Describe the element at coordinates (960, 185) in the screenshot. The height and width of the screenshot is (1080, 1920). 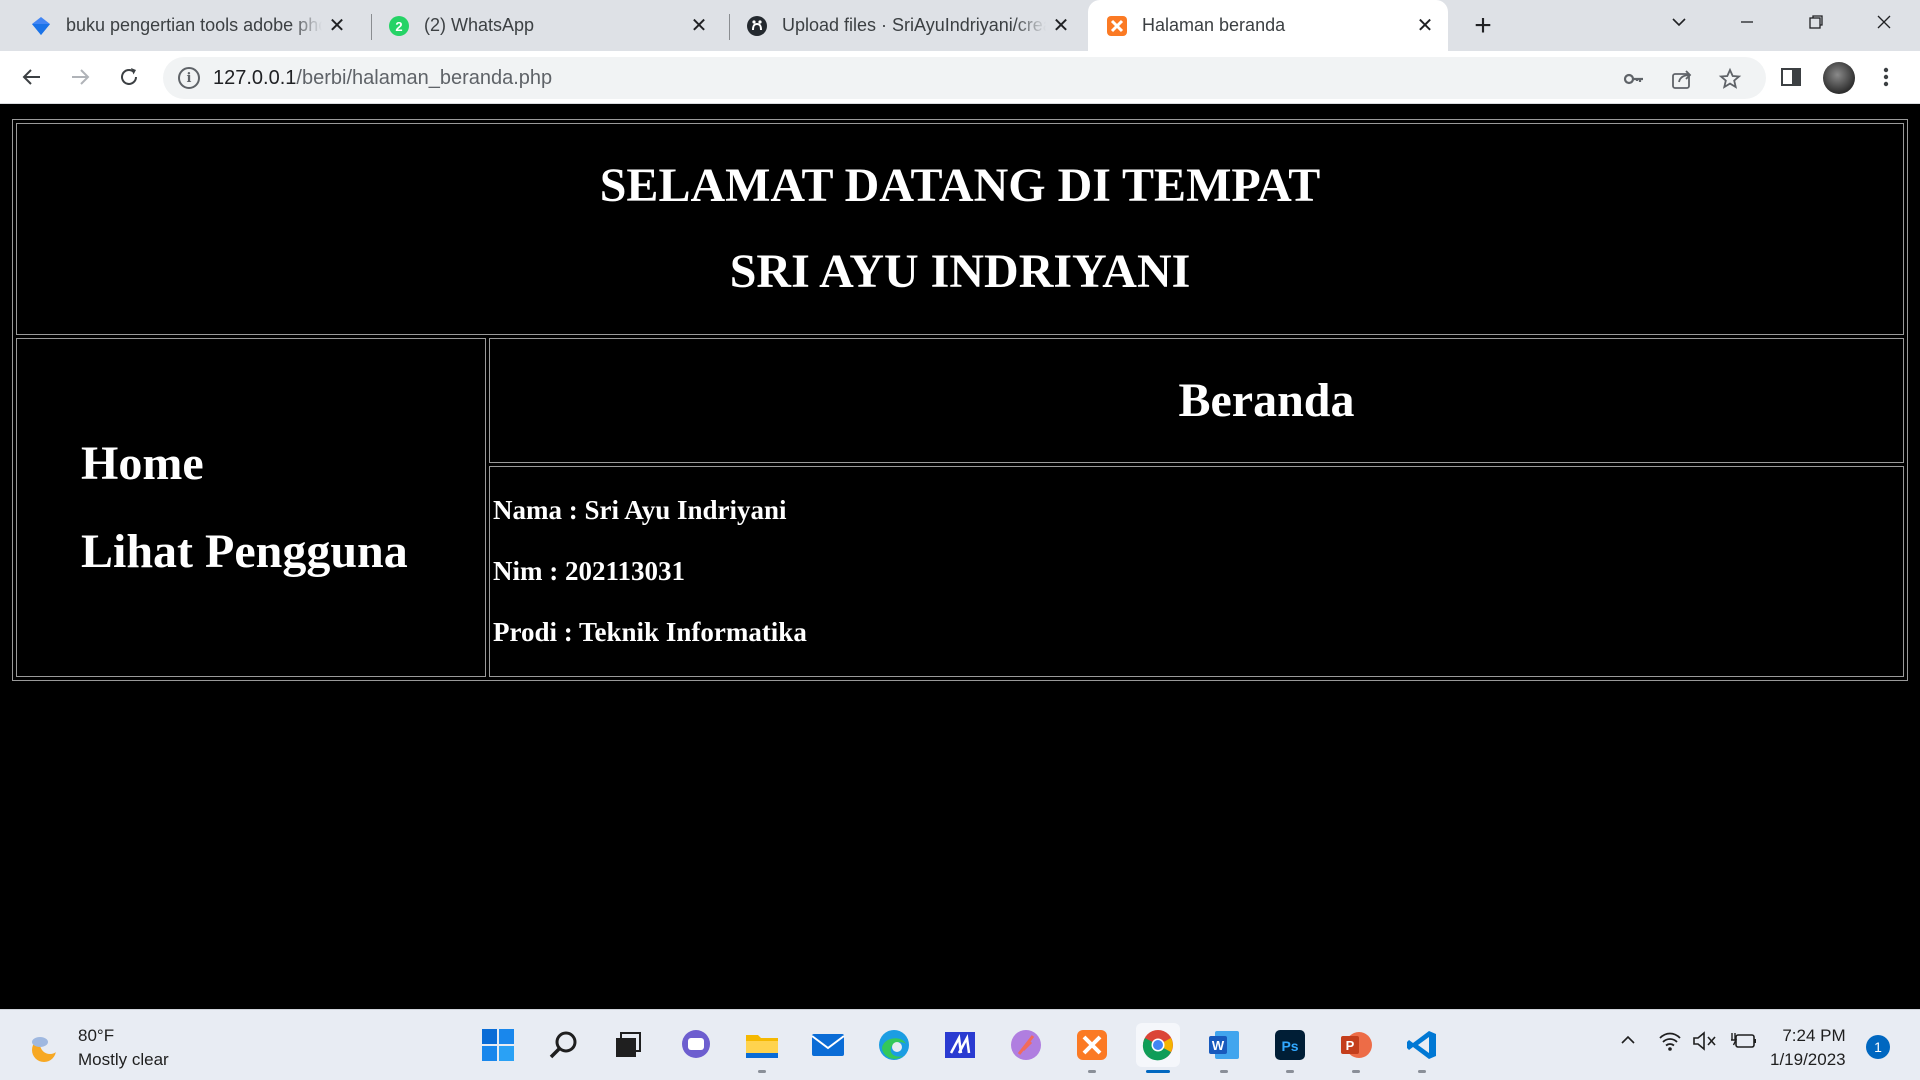
I see `welcome-heading: SELAMAT DATANG DI TEMPAT` at that location.